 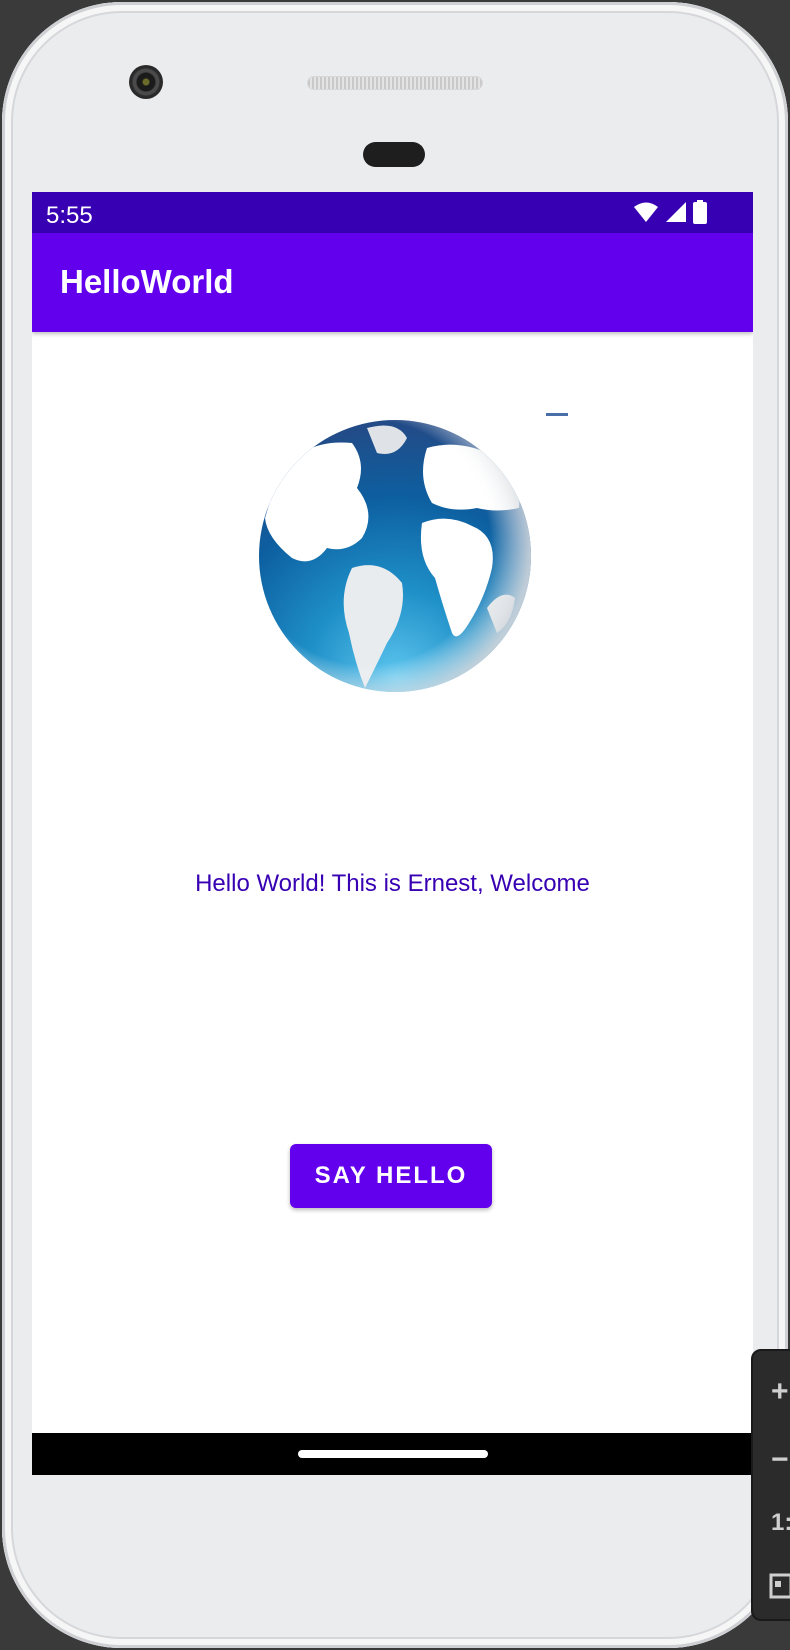 I want to click on screen-fit-icon, so click(x=779, y=1586).